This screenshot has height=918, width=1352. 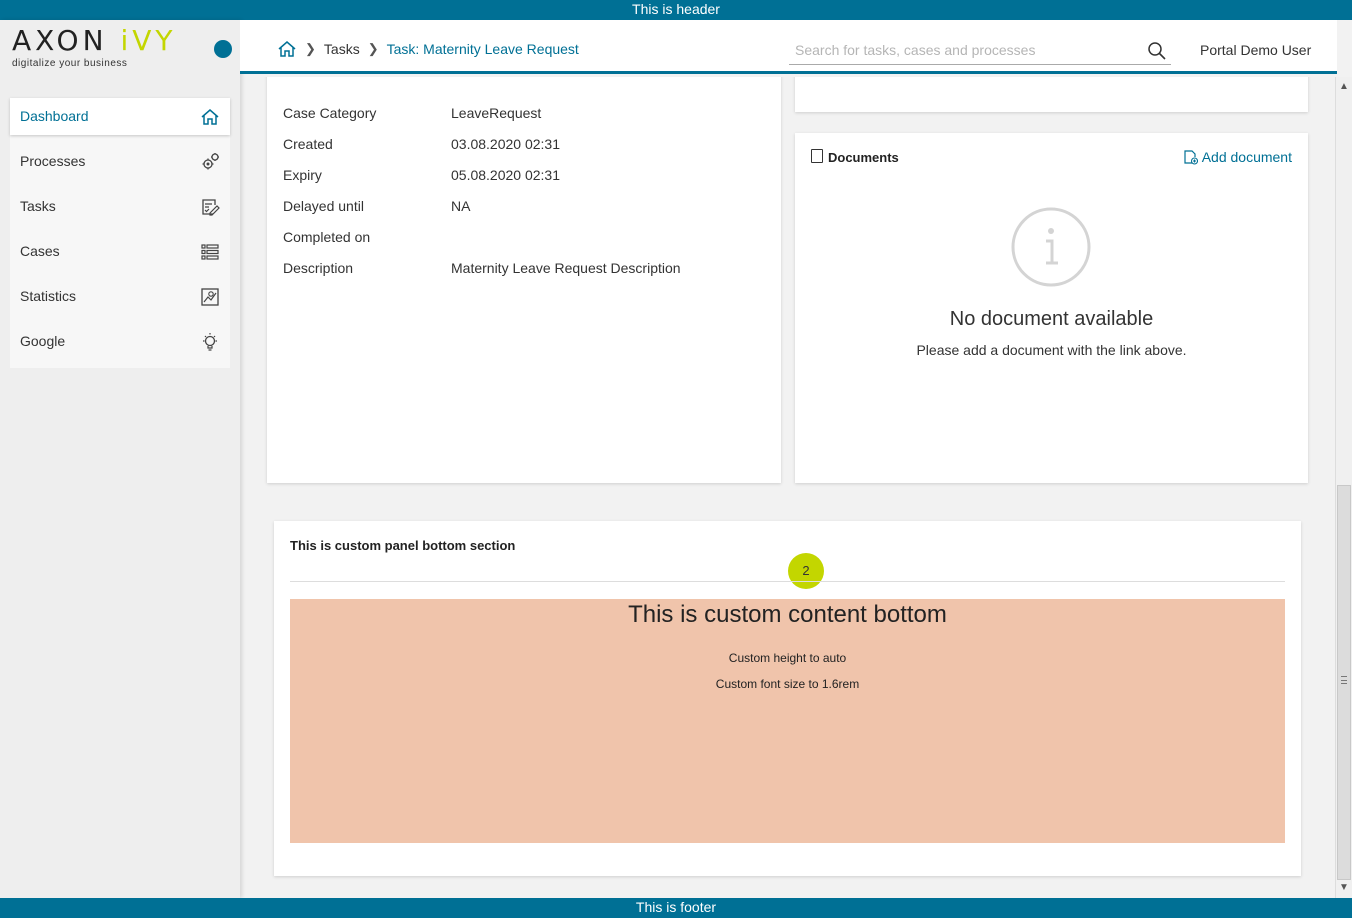 What do you see at coordinates (1157, 51) in the screenshot?
I see `search-icon` at bounding box center [1157, 51].